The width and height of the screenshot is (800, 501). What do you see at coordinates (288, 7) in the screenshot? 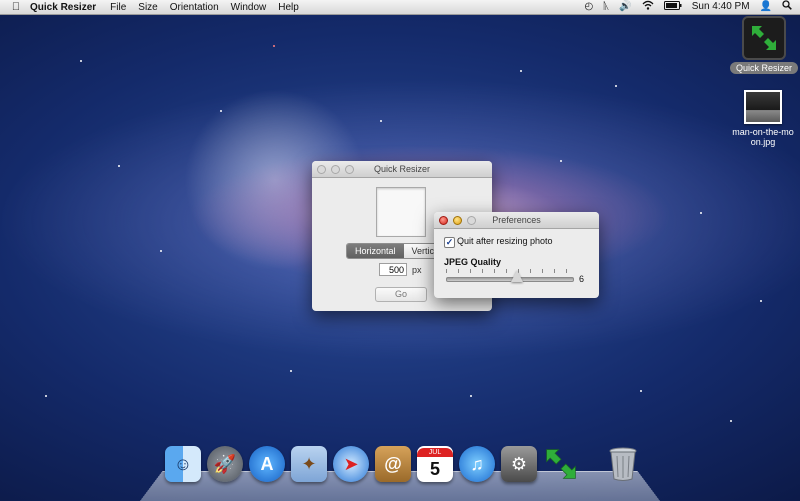
I see `menu-help: Help` at bounding box center [288, 7].